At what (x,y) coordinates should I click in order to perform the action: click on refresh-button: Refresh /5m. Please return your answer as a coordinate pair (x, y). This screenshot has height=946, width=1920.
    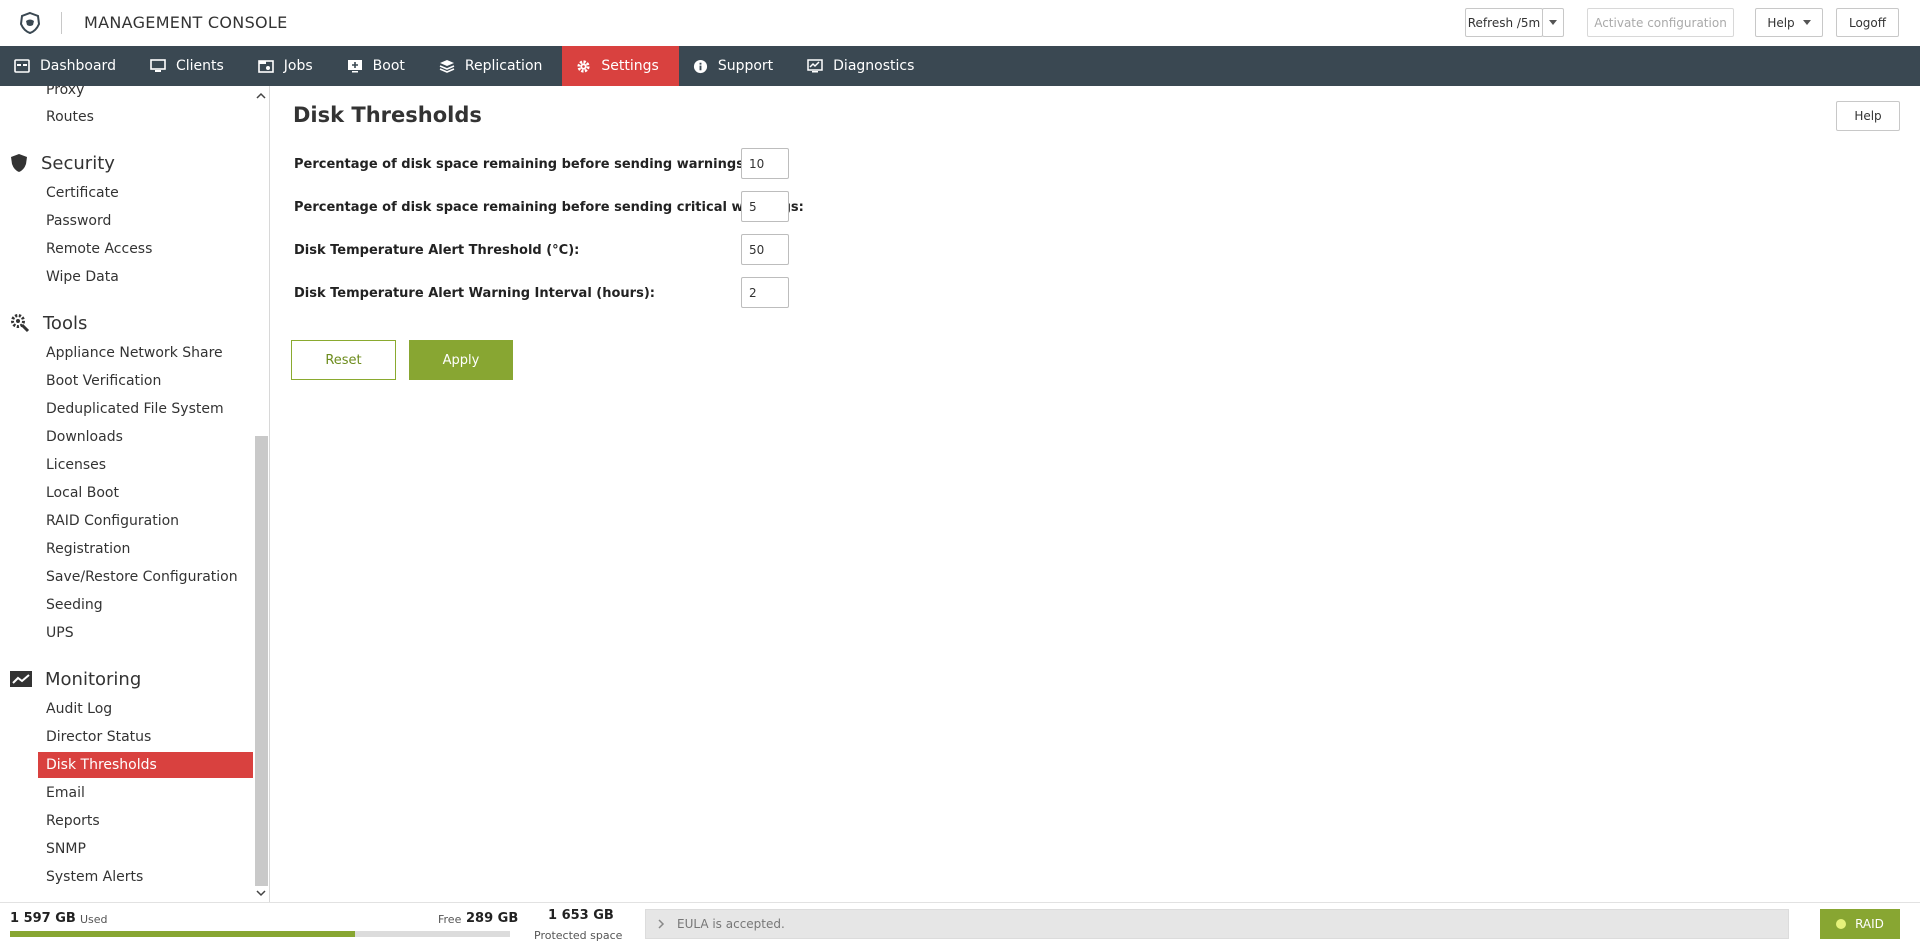
    Looking at the image, I should click on (1504, 22).